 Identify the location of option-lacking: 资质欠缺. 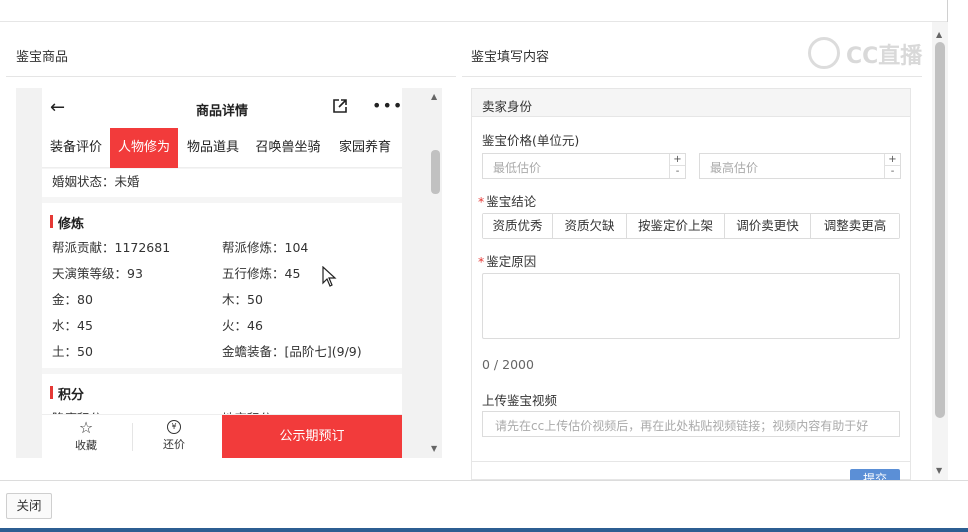
(590, 226).